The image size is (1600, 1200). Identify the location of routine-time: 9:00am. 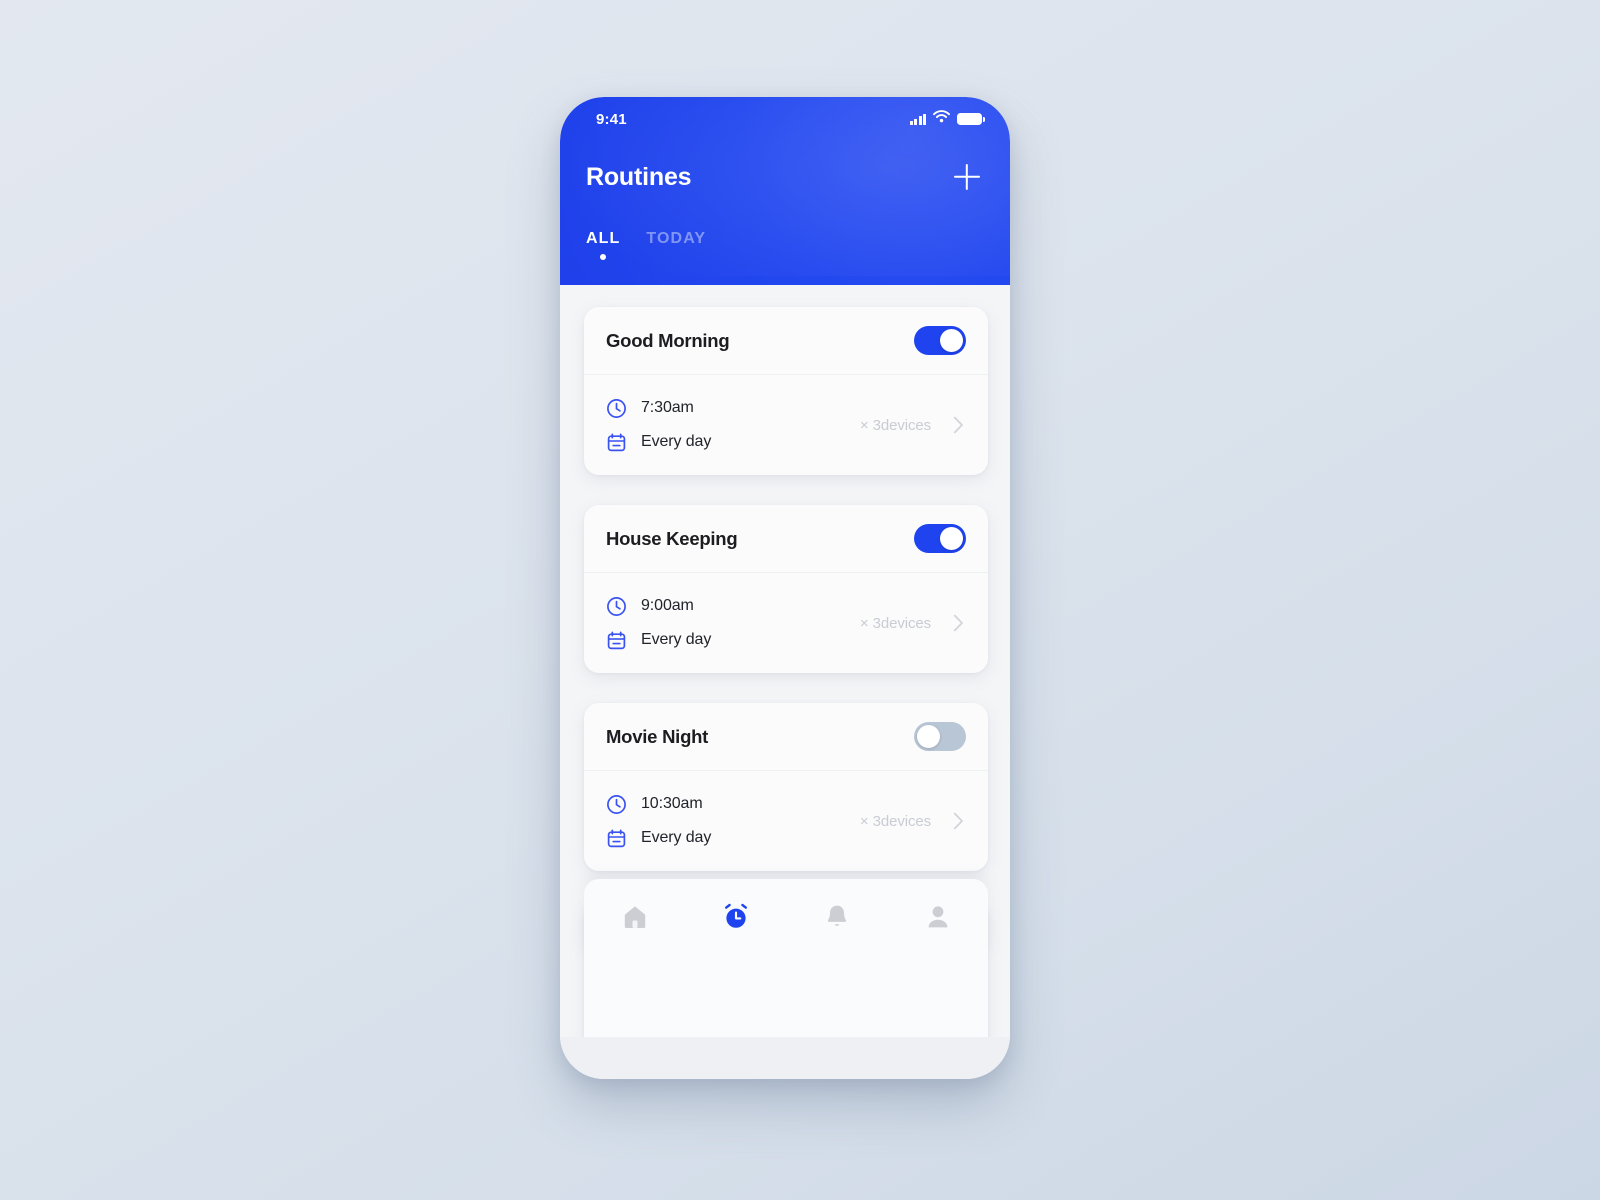
(667, 605).